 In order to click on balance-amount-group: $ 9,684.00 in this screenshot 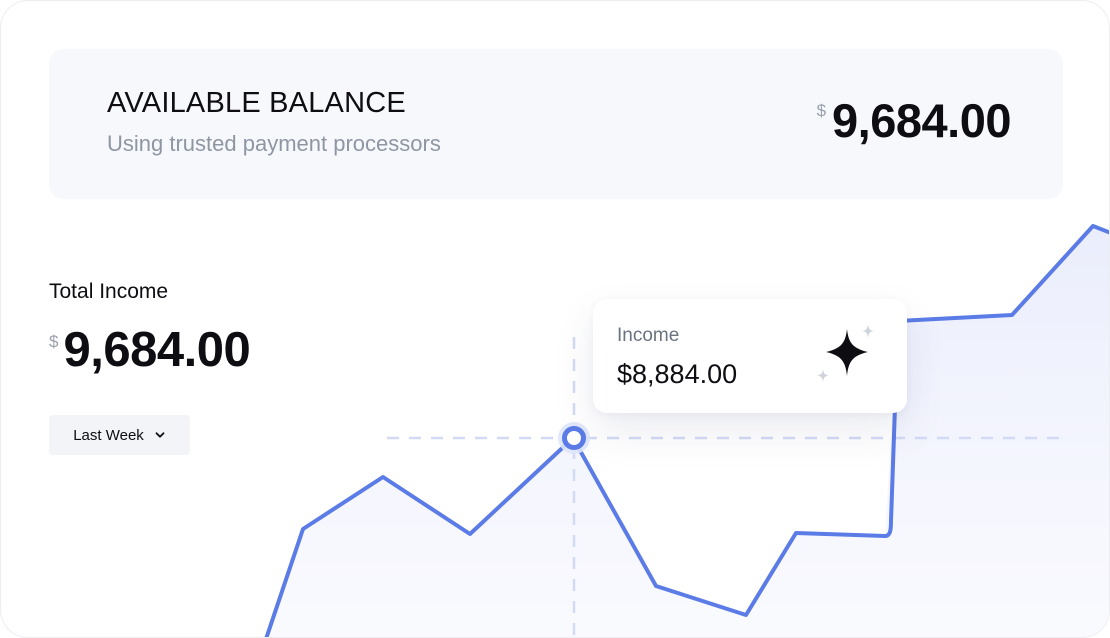, I will do `click(914, 120)`.